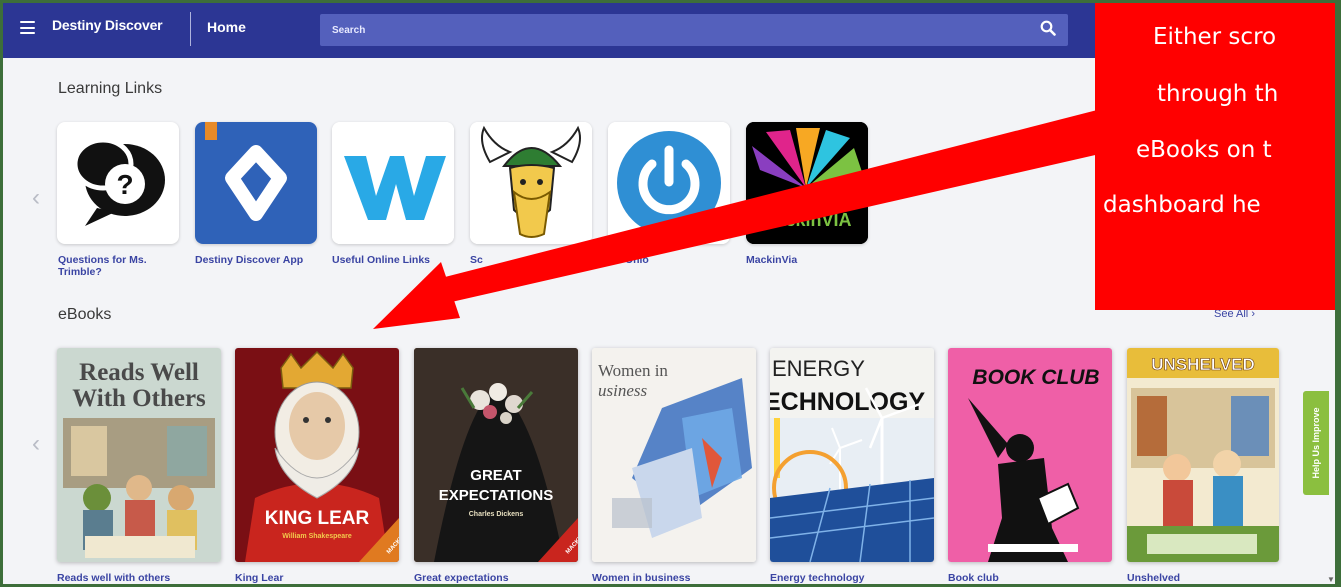 The width and height of the screenshot is (1341, 587). I want to click on speech-bubbles-question-icon: ?, so click(118, 181).